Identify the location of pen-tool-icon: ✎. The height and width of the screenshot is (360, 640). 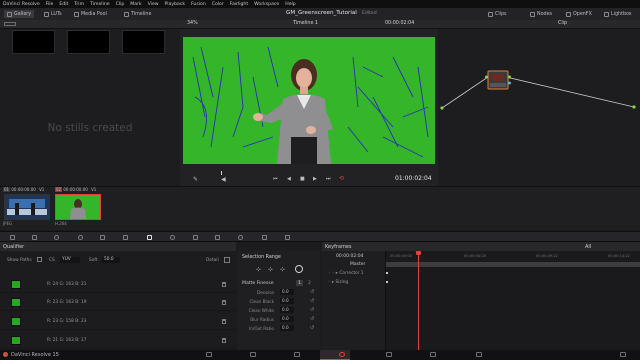
(195, 179).